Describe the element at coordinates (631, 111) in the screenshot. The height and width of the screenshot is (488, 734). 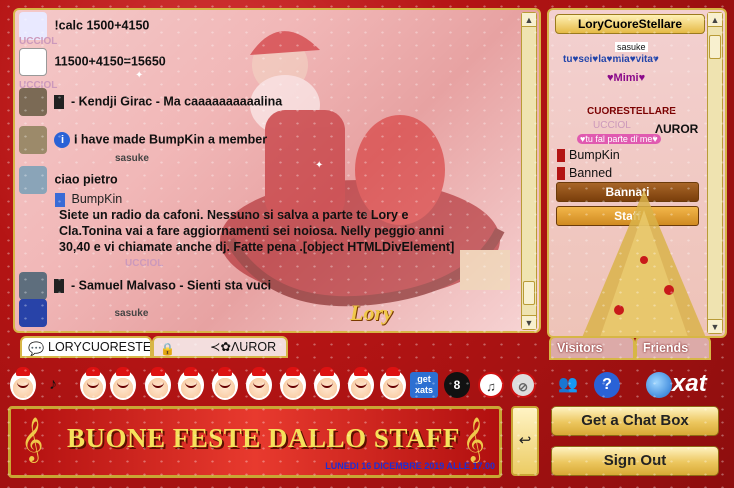
I see `user-list-item: CUORESTELLARE` at that location.